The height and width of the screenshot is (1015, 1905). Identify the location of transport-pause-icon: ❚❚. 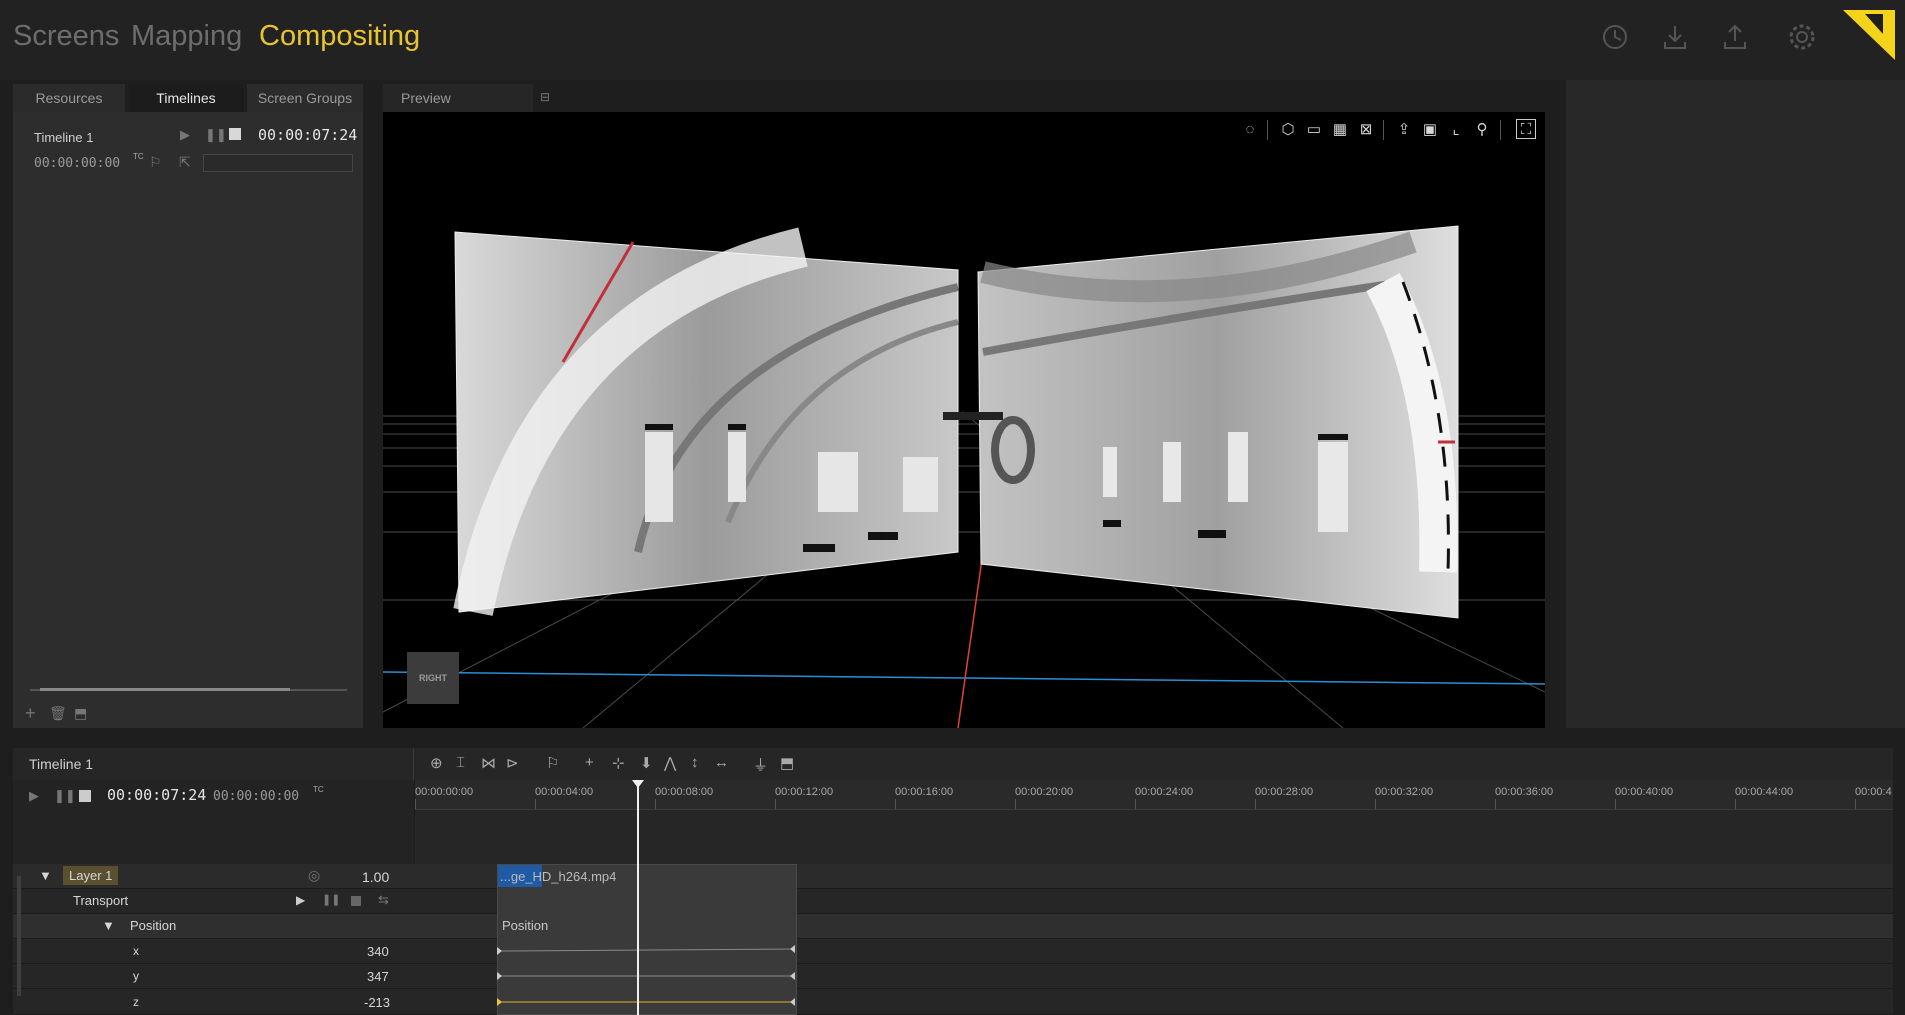
(331, 899).